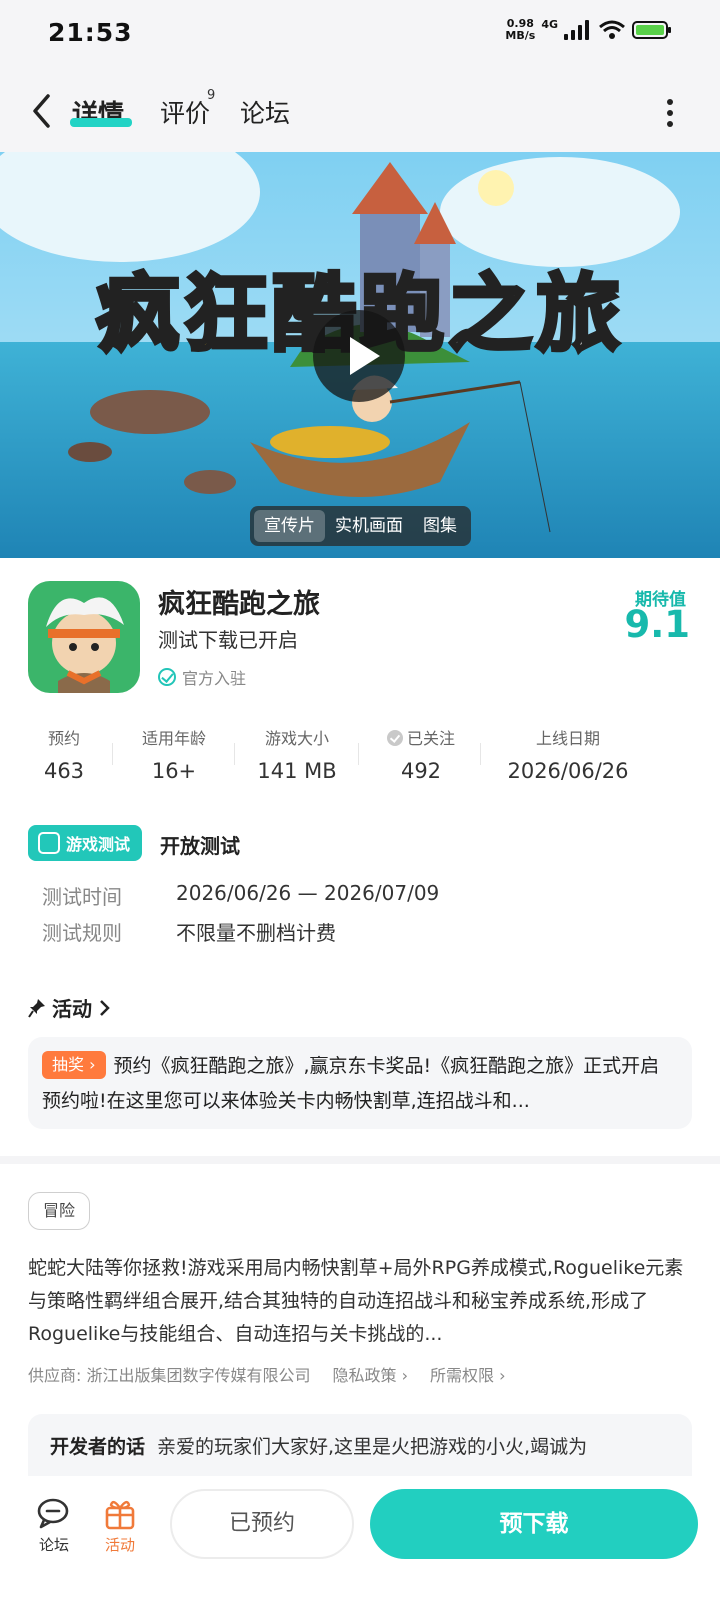 The width and height of the screenshot is (720, 1600). Describe the element at coordinates (360, 1160) in the screenshot. I see `section-divider` at that location.